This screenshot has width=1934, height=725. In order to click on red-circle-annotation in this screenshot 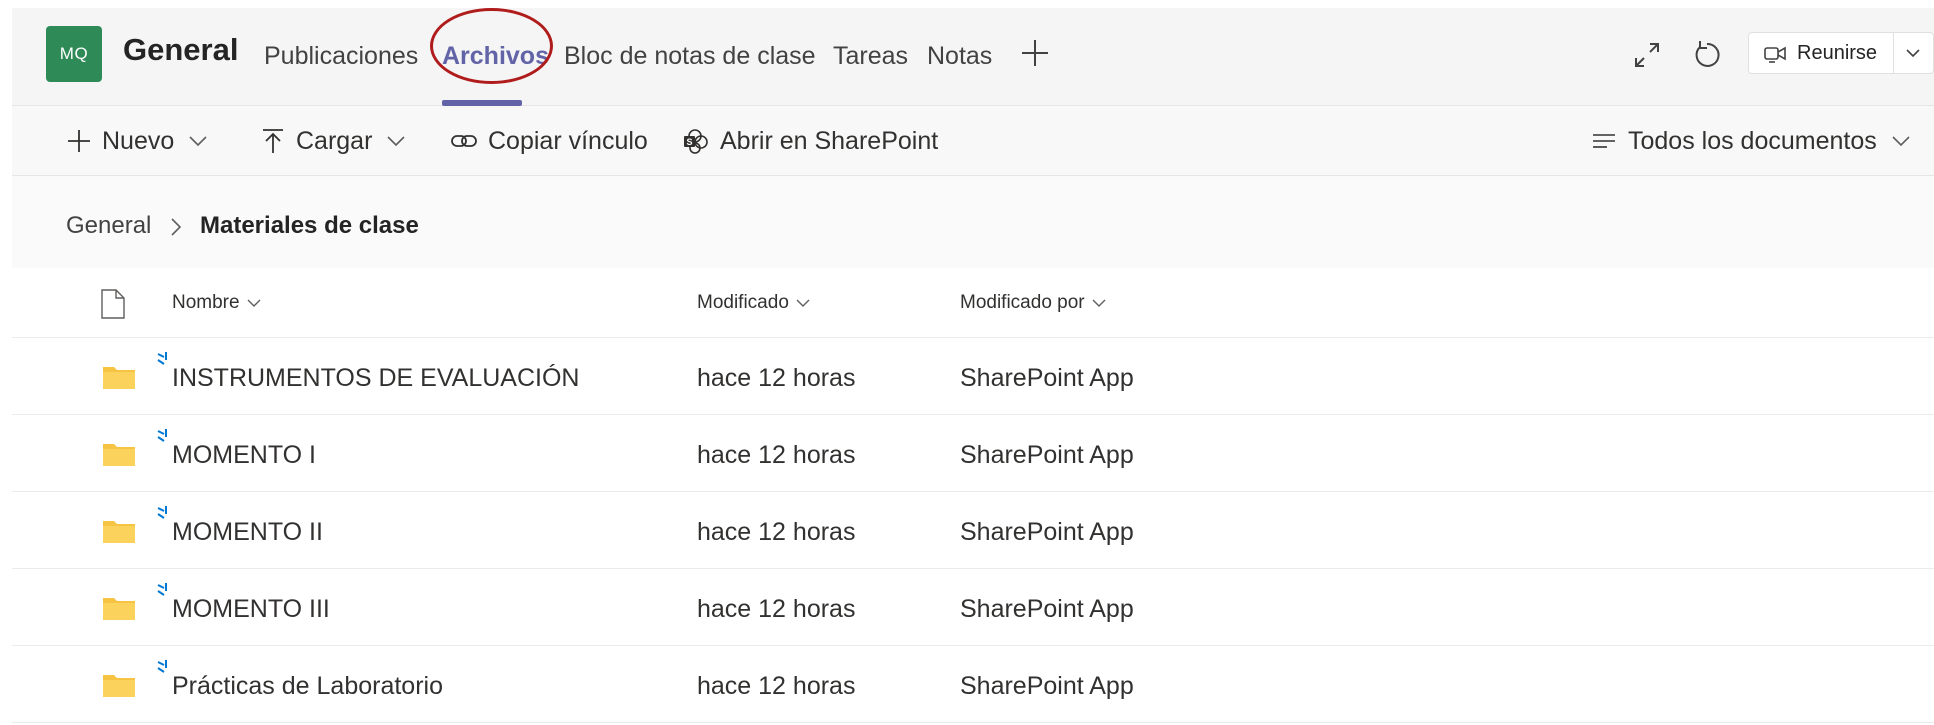, I will do `click(491, 46)`.